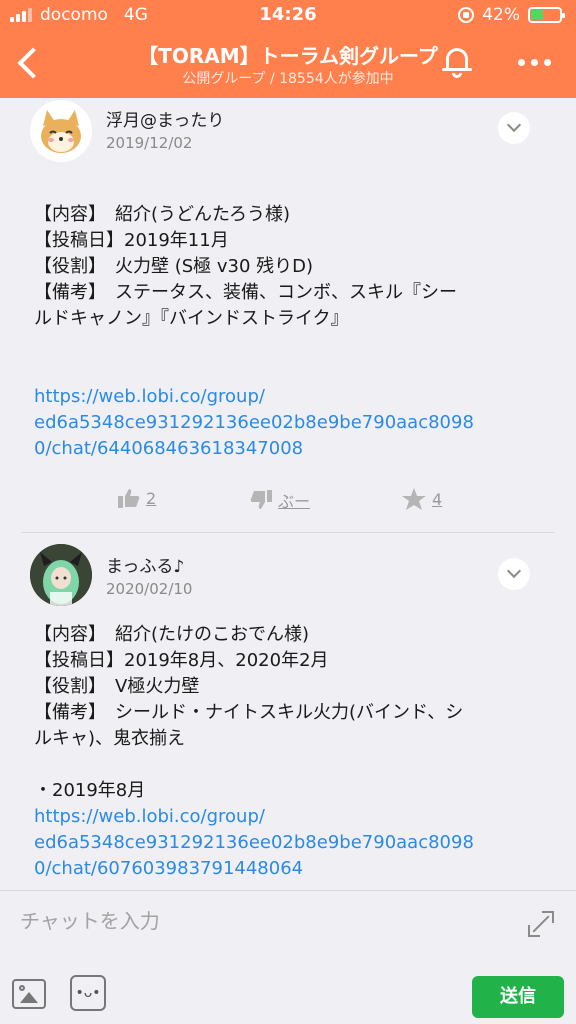 The width and height of the screenshot is (576, 1024). I want to click on post-line, so click(289, 765).